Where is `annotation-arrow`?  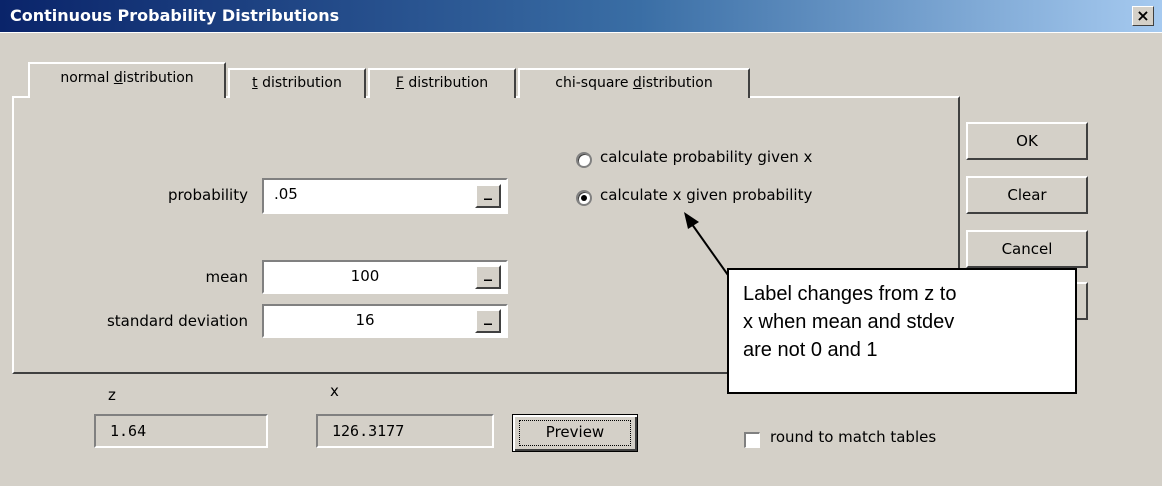 annotation-arrow is located at coordinates (712, 252).